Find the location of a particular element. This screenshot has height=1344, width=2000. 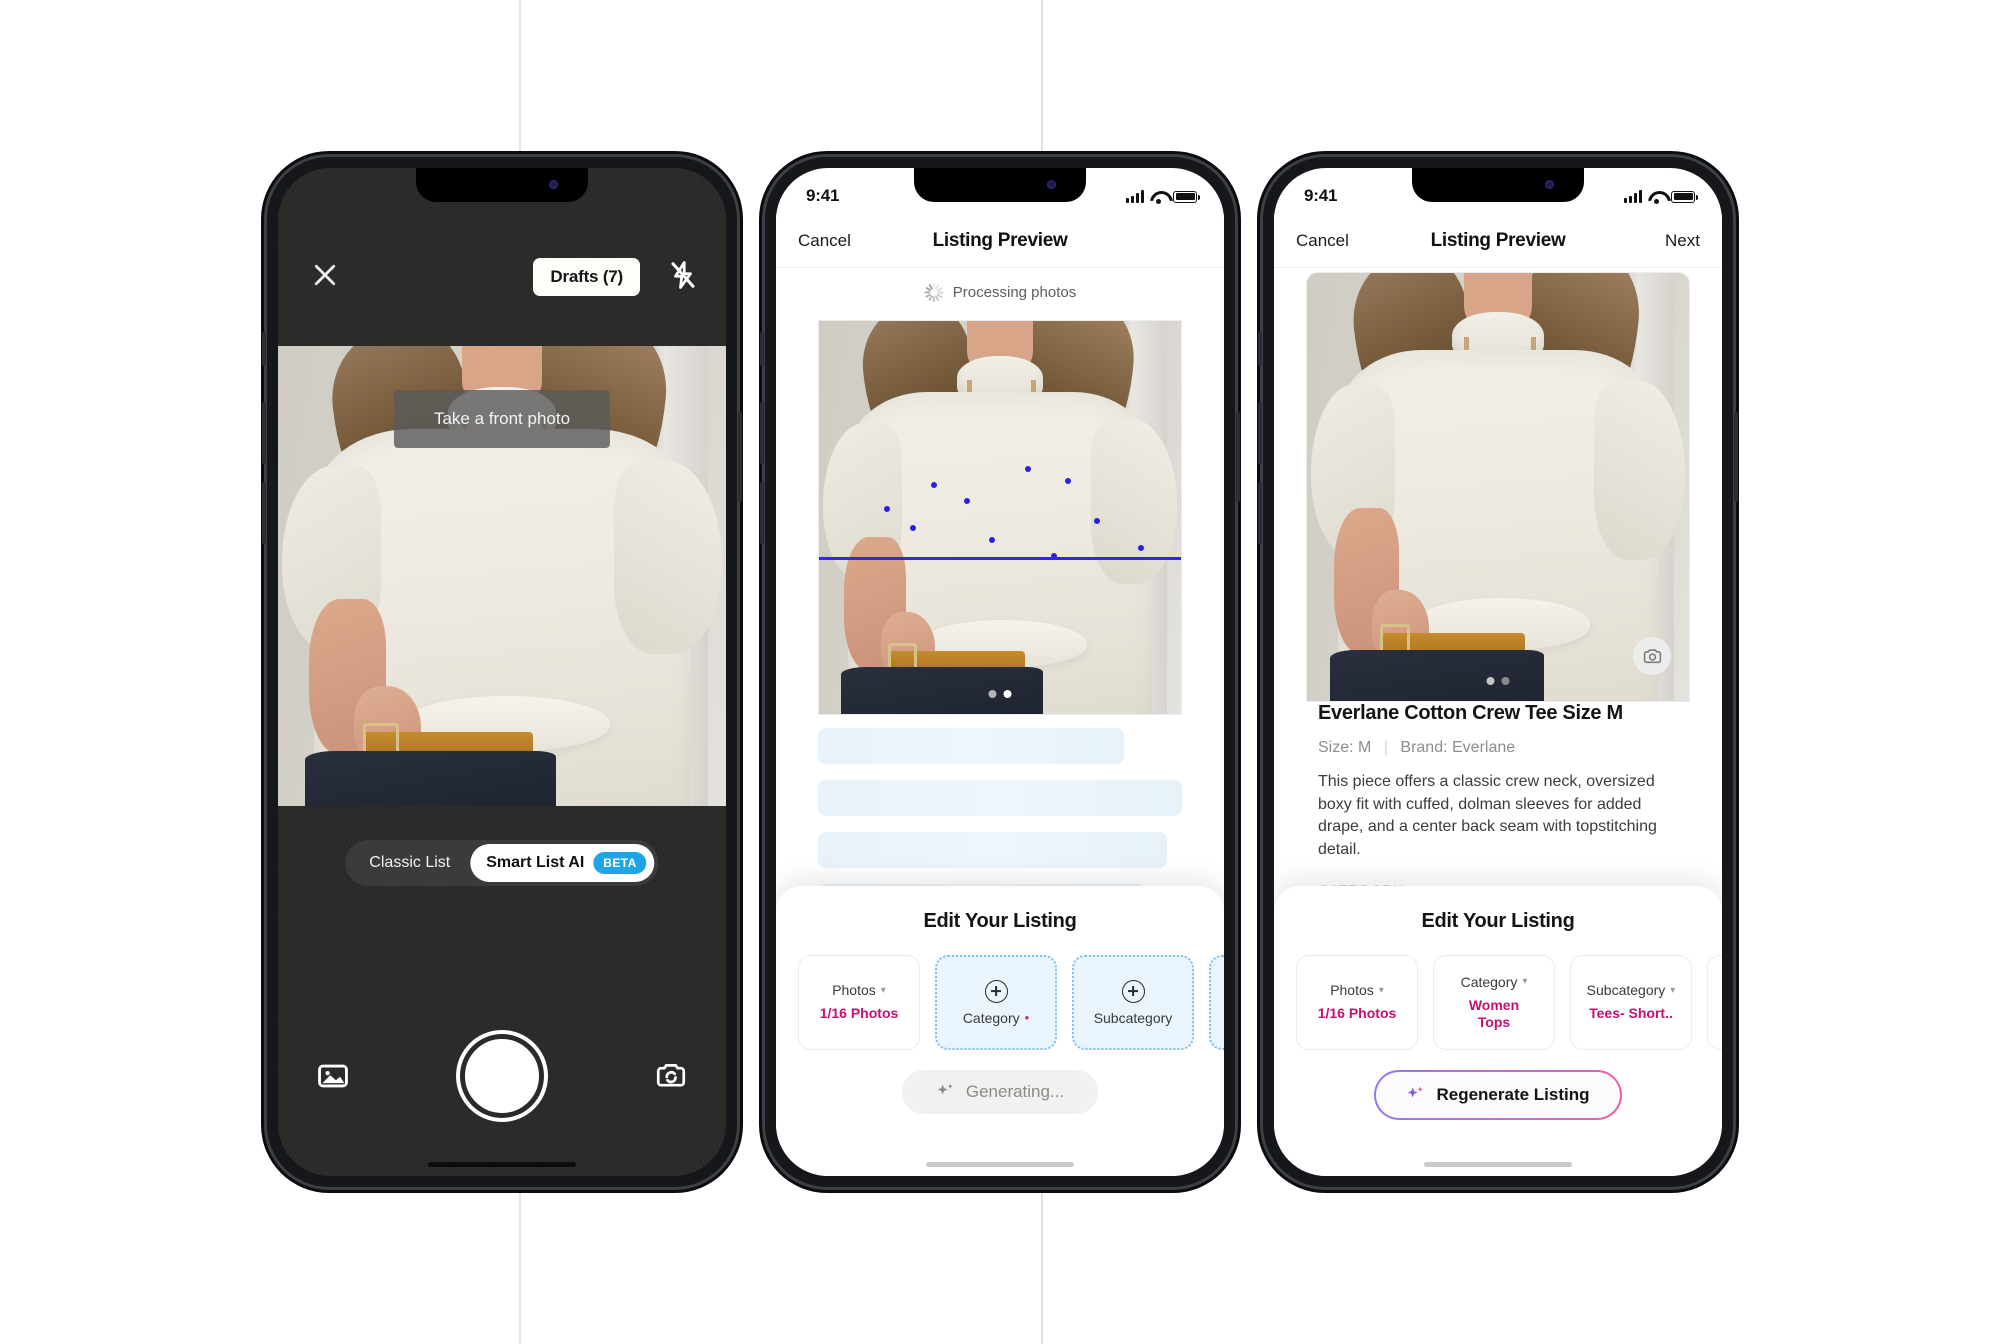

wifi-icon is located at coordinates (1656, 197).